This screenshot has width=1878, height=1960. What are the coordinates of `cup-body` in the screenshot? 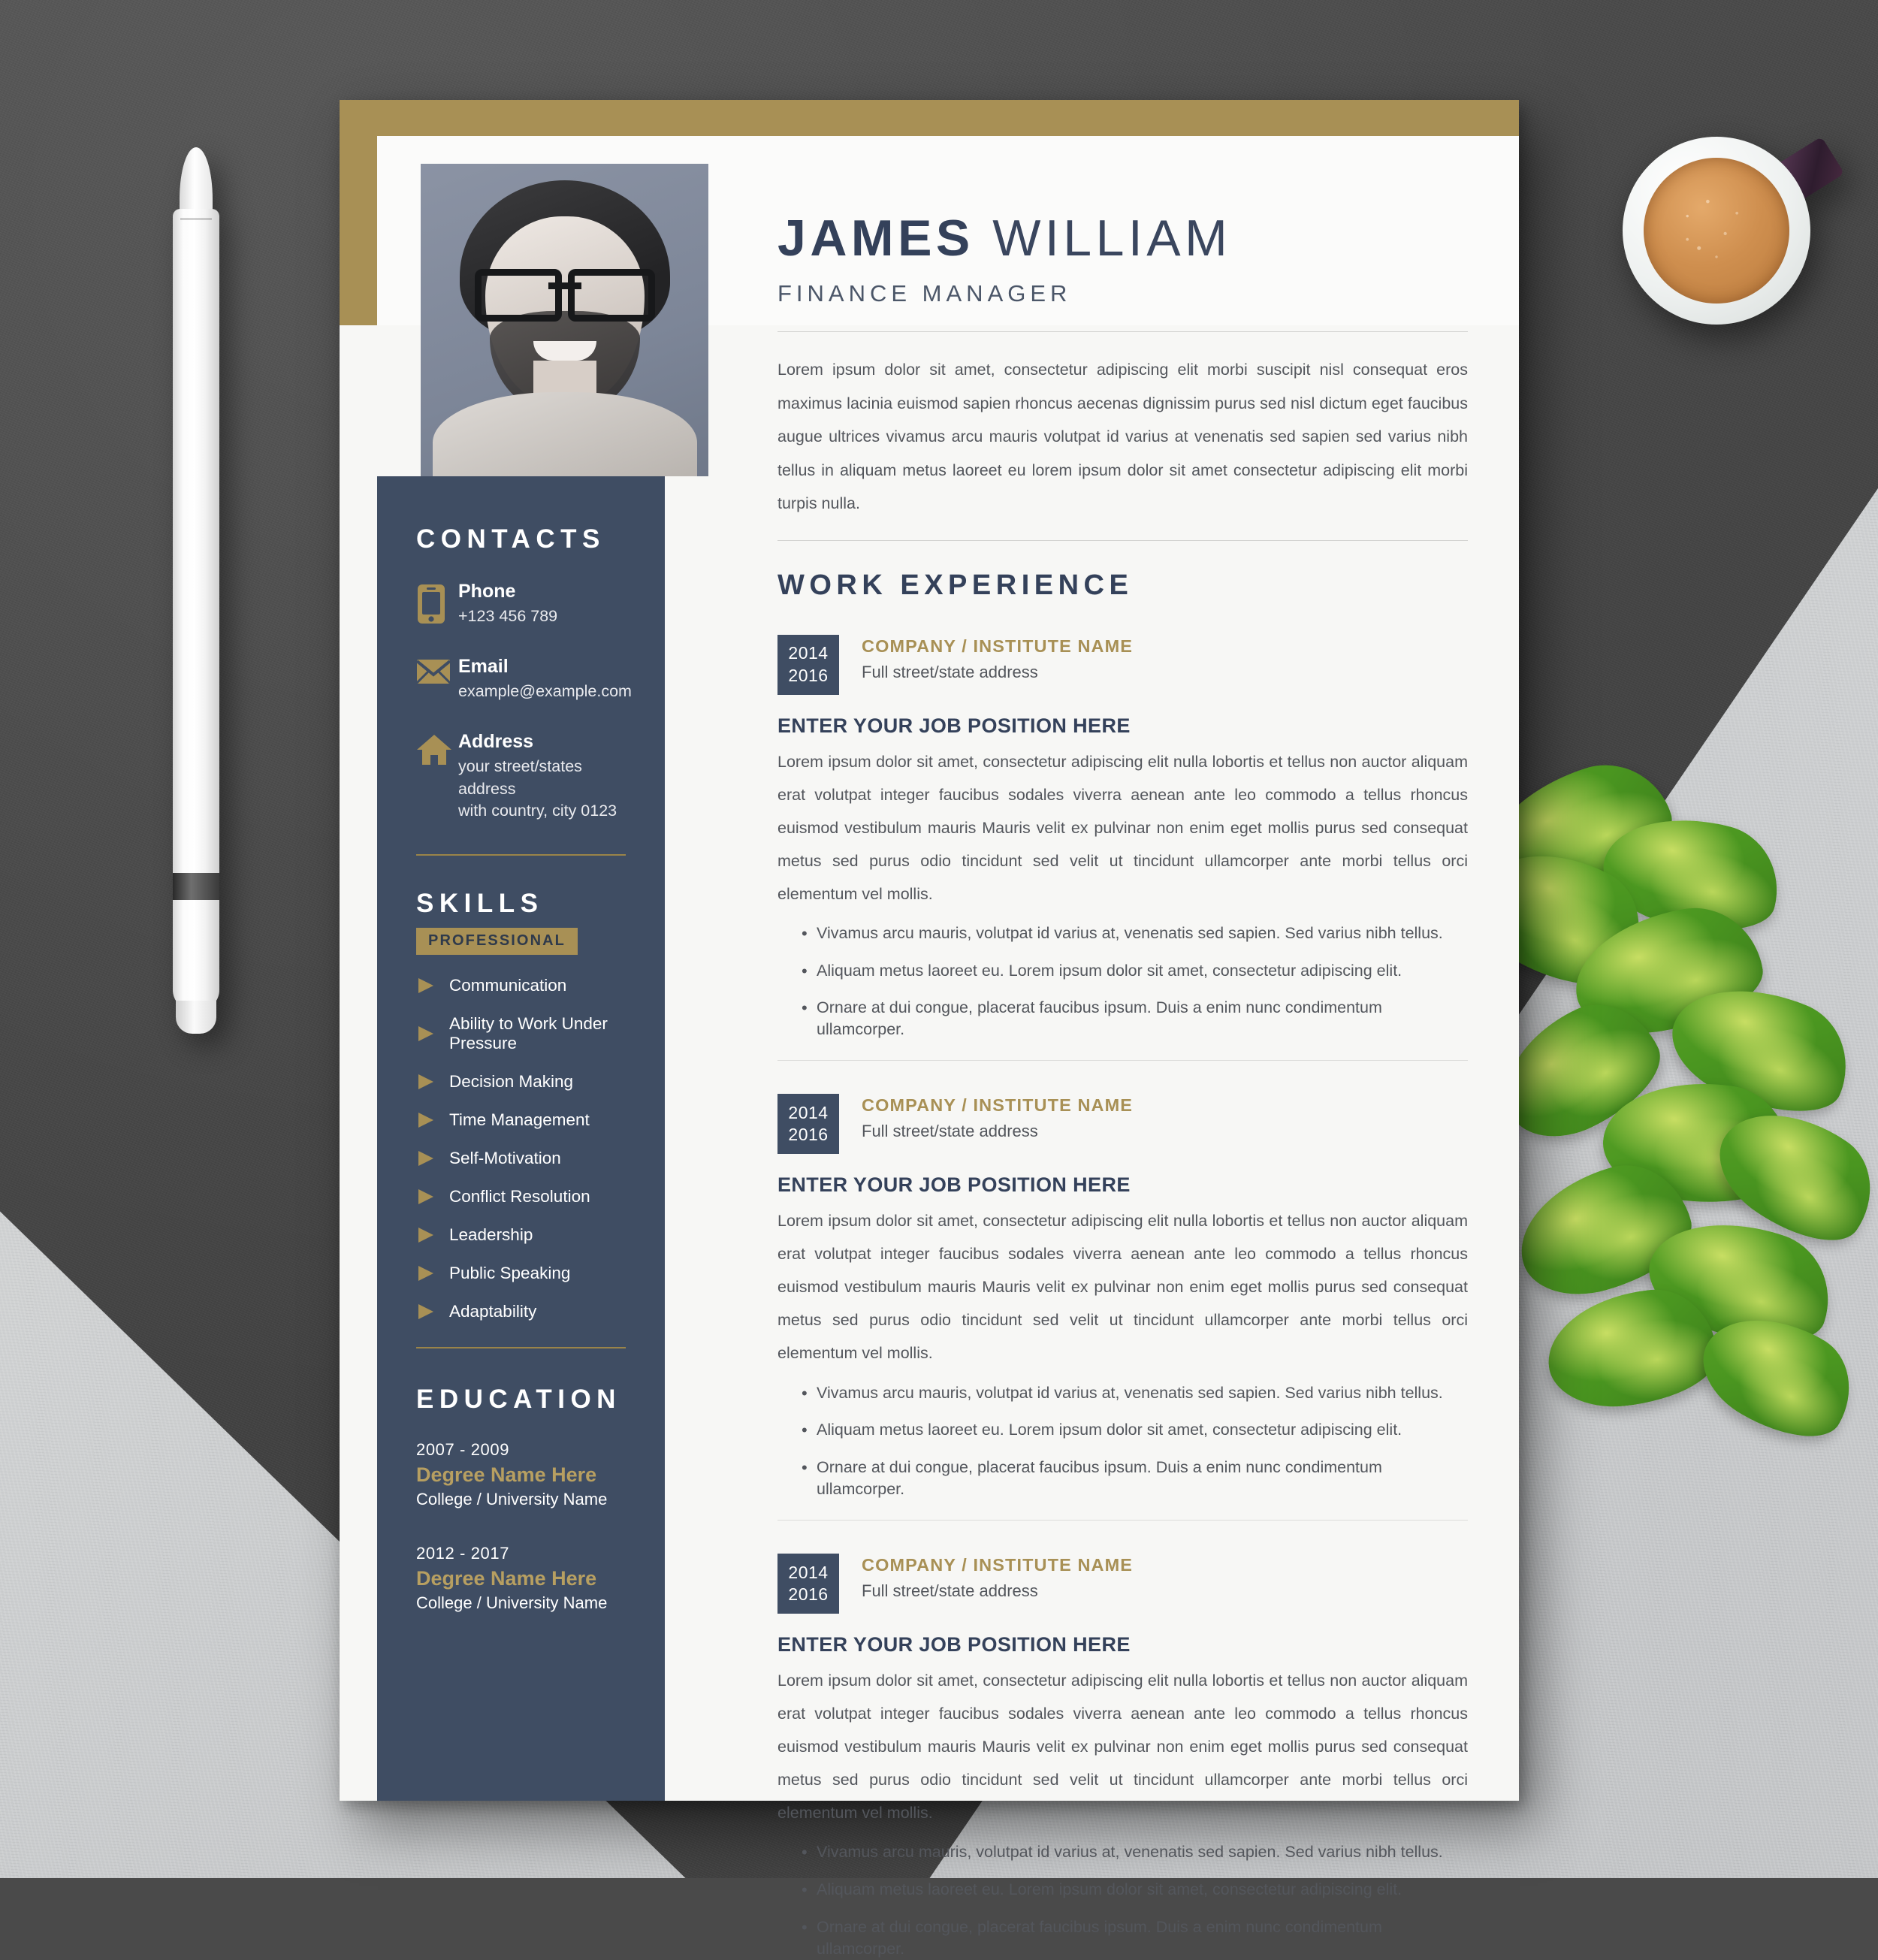 It's located at (1717, 231).